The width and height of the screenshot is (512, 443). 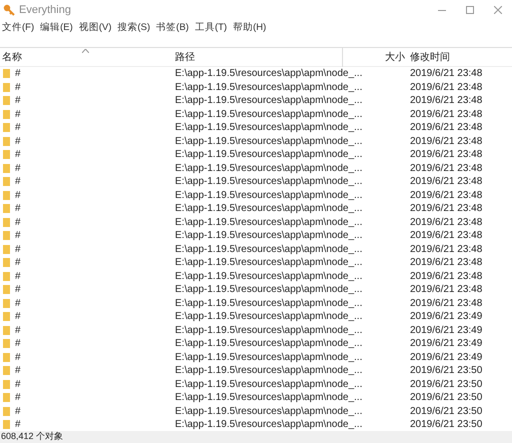 I want to click on menu-item: 编辑(E), so click(x=56, y=28).